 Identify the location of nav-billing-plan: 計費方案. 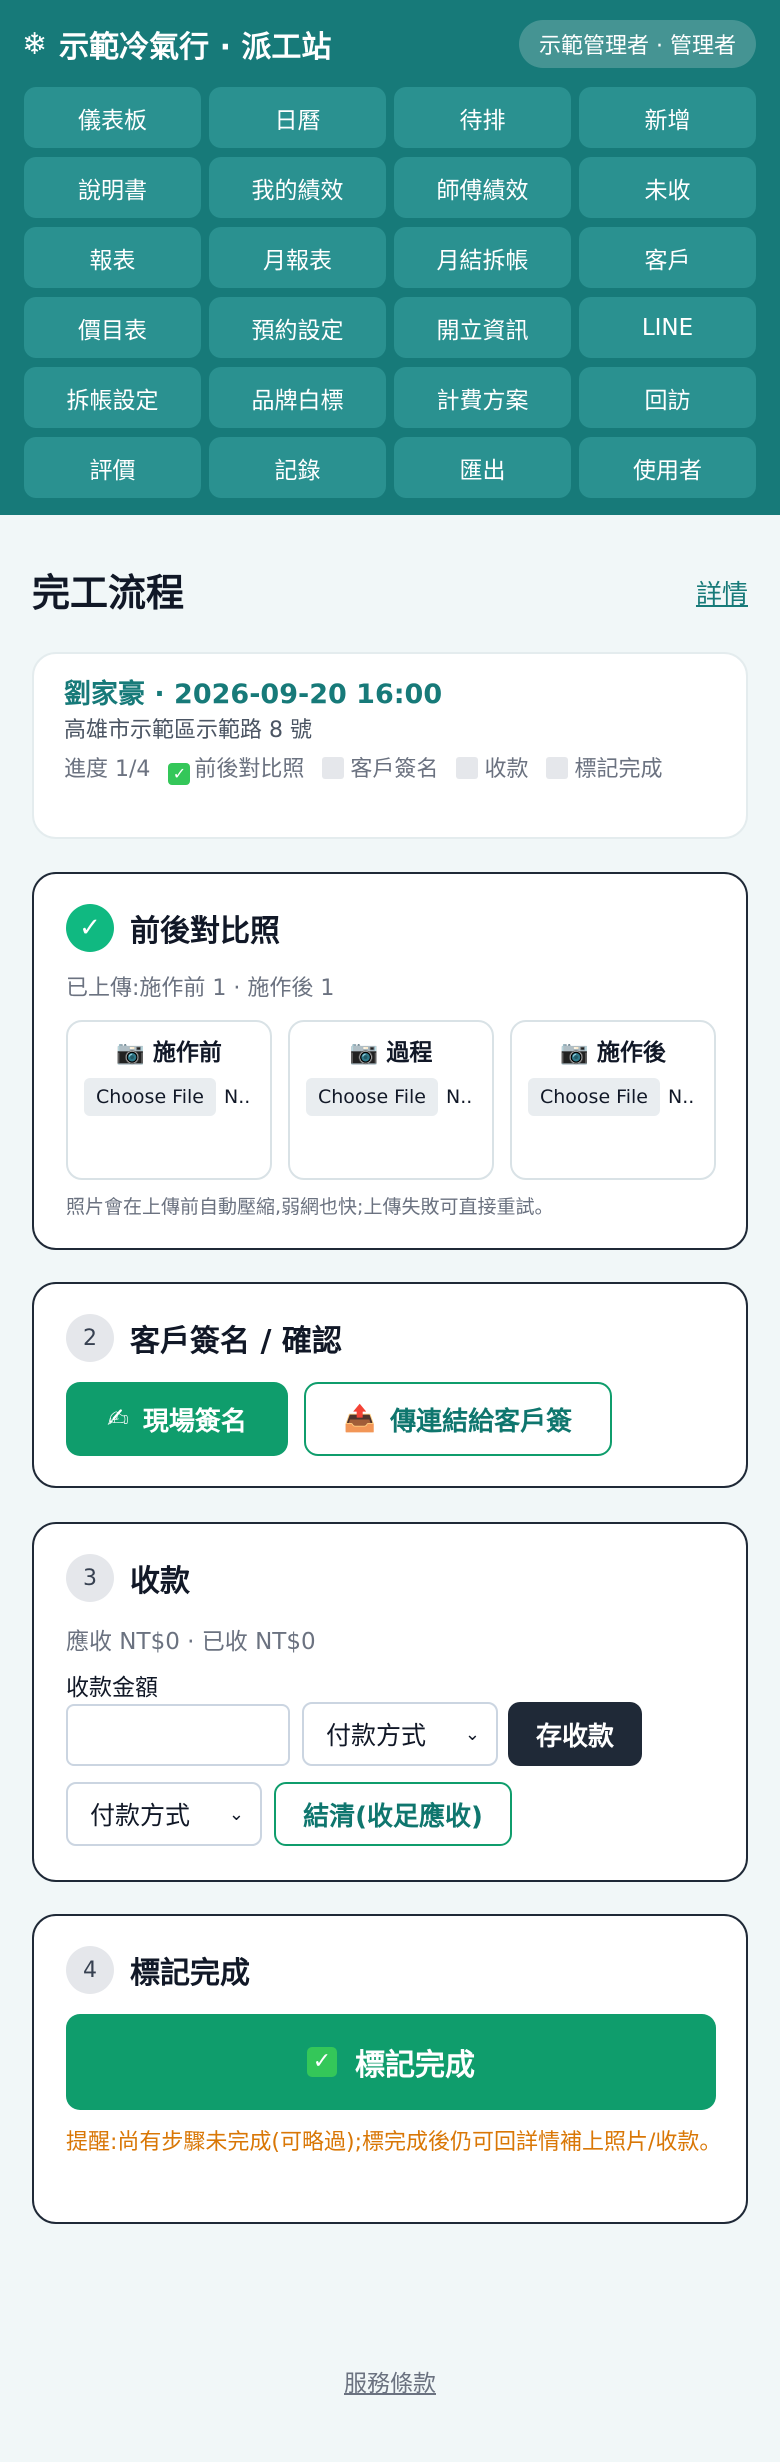
(482, 397).